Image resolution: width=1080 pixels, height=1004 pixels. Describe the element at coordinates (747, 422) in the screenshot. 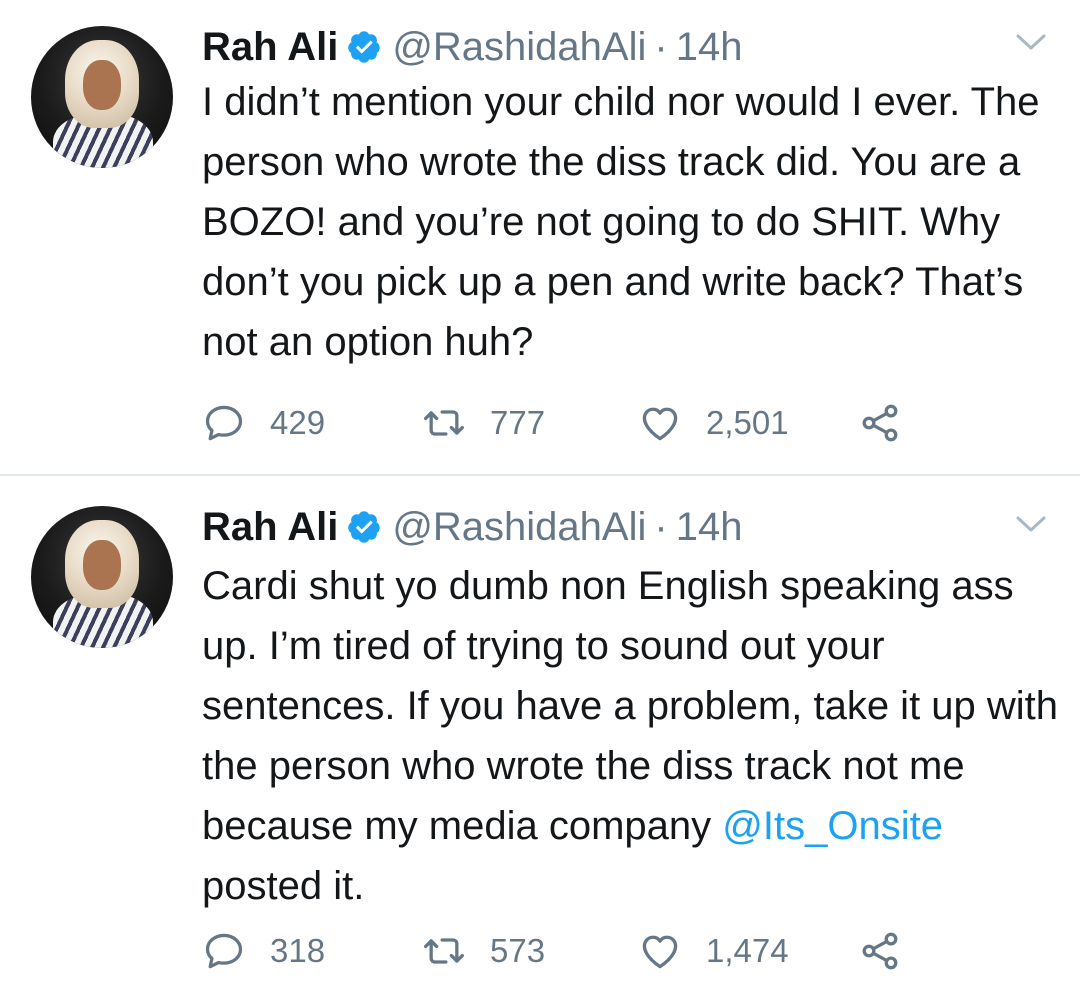

I see `like-count: 2,501` at that location.